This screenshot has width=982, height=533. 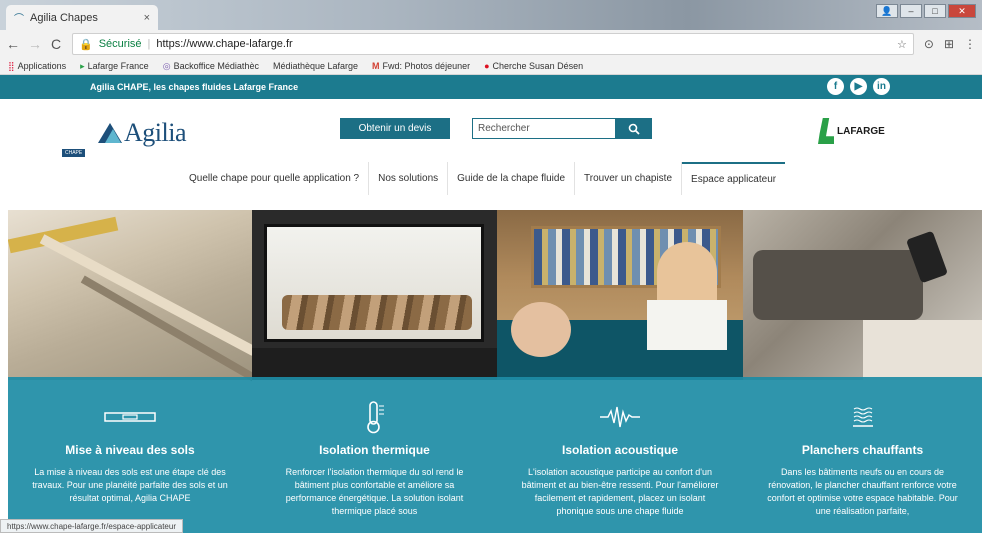 What do you see at coordinates (734, 178) in the screenshot?
I see `nav-item-espace-applicateur: Espace applicateur` at bounding box center [734, 178].